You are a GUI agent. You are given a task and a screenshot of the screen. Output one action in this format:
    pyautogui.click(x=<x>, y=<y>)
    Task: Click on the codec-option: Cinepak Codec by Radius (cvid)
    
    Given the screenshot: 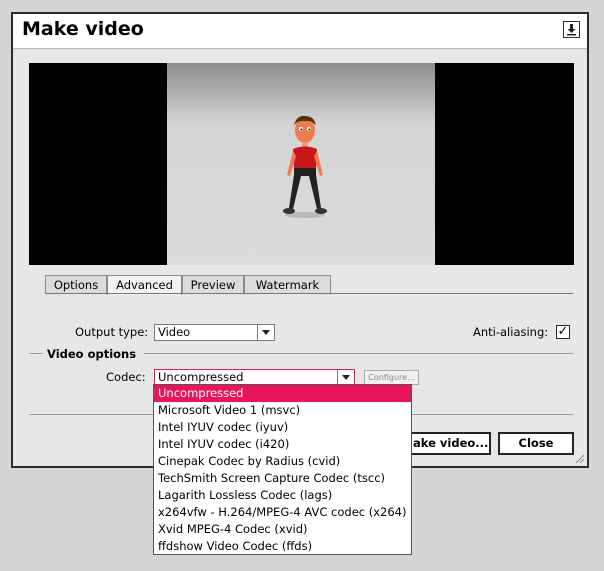 What is the action you would take?
    pyautogui.click(x=282, y=461)
    